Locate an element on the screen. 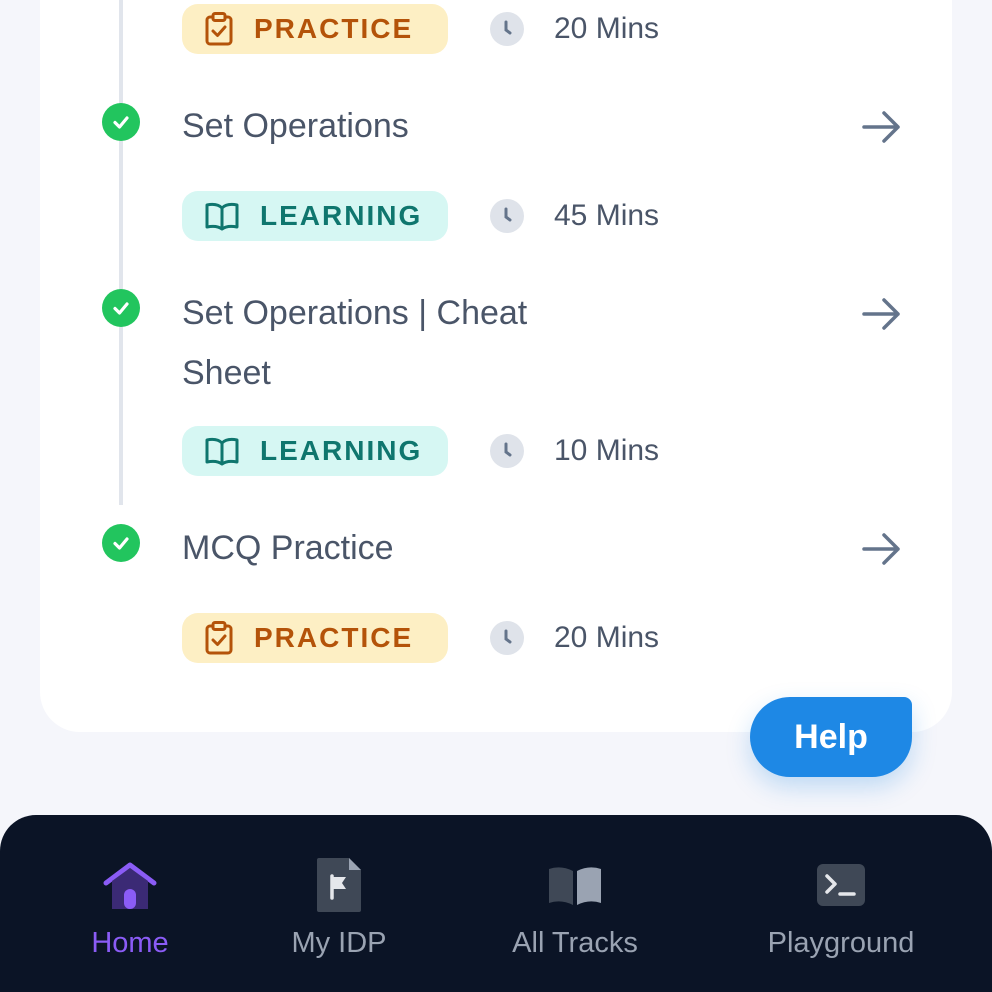  book-icon is located at coordinates (575, 886).